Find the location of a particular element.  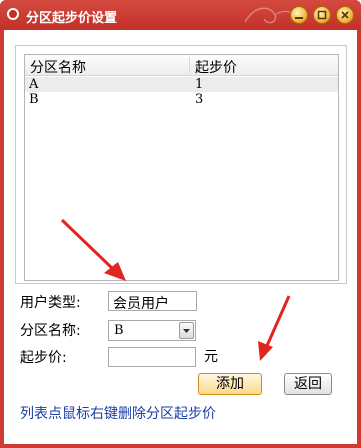

table-row: B 3 is located at coordinates (181, 99).